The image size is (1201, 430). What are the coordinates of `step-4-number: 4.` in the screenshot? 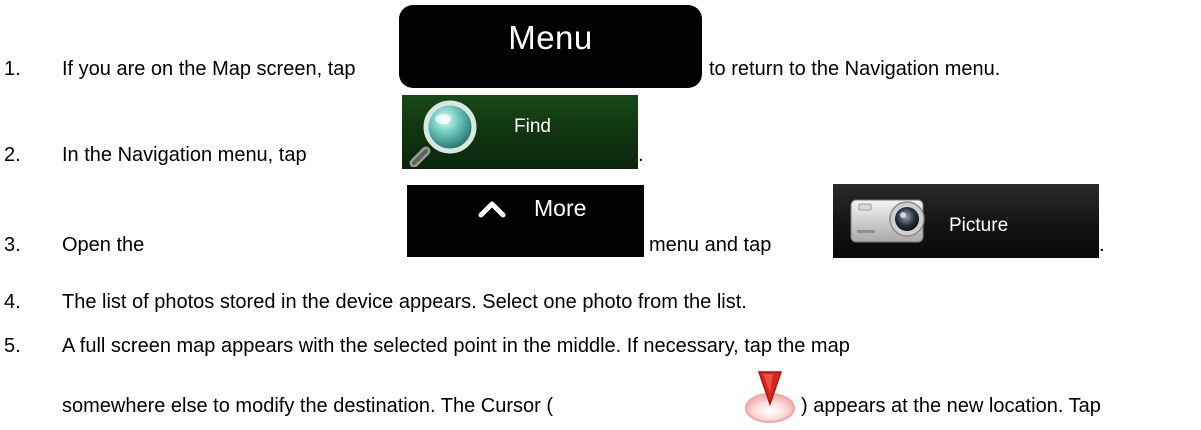 It's located at (12, 302).